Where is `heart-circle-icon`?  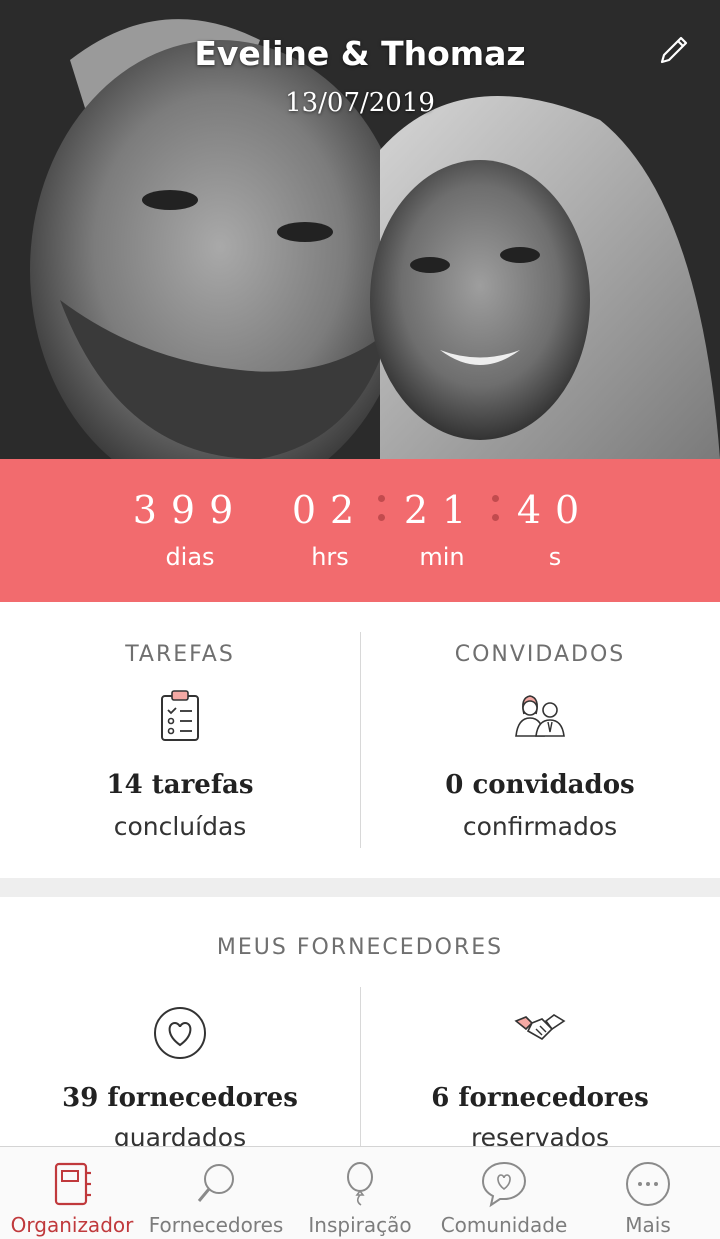
heart-circle-icon is located at coordinates (180, 1033).